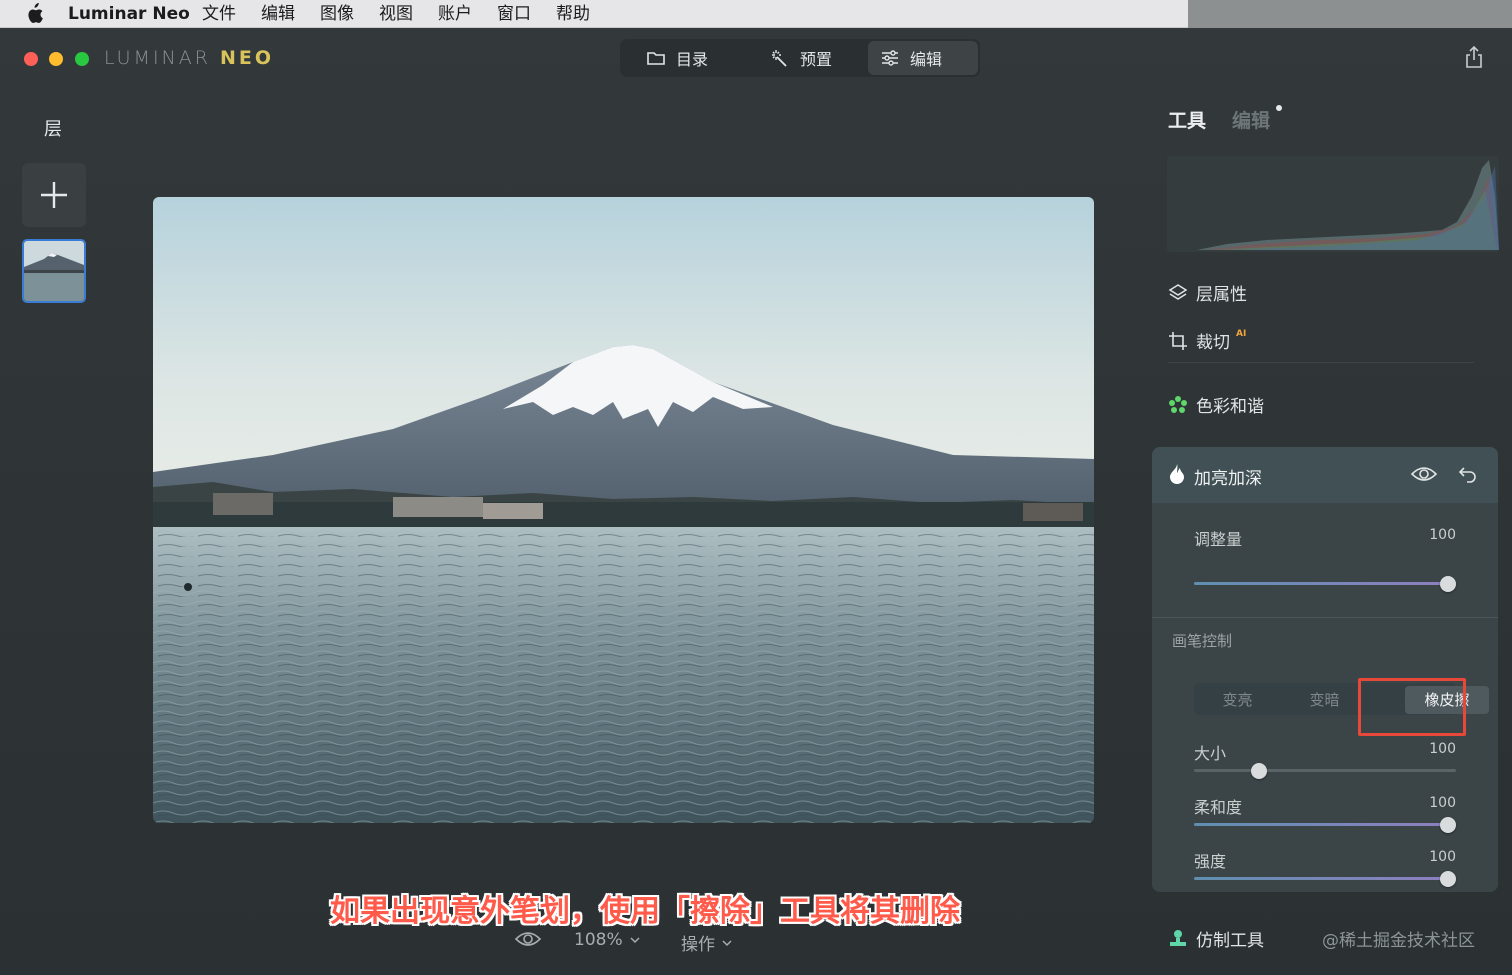 This screenshot has height=975, width=1512. Describe the element at coordinates (1468, 474) in the screenshot. I see `undo-icon` at that location.